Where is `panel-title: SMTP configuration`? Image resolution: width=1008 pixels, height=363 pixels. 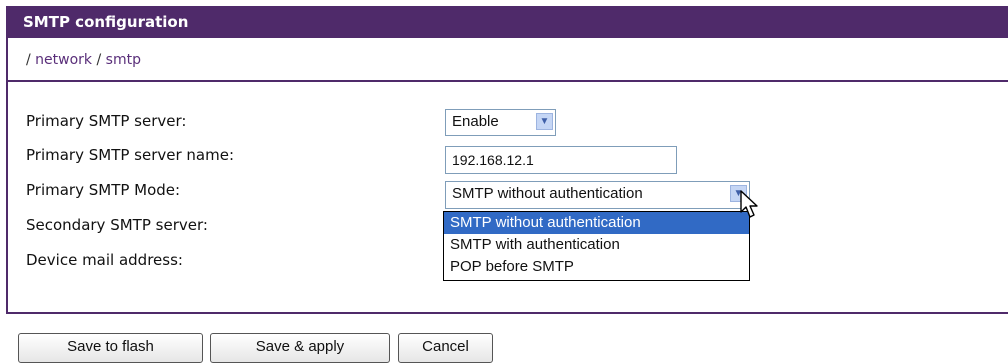
panel-title: SMTP configuration is located at coordinates (508, 22).